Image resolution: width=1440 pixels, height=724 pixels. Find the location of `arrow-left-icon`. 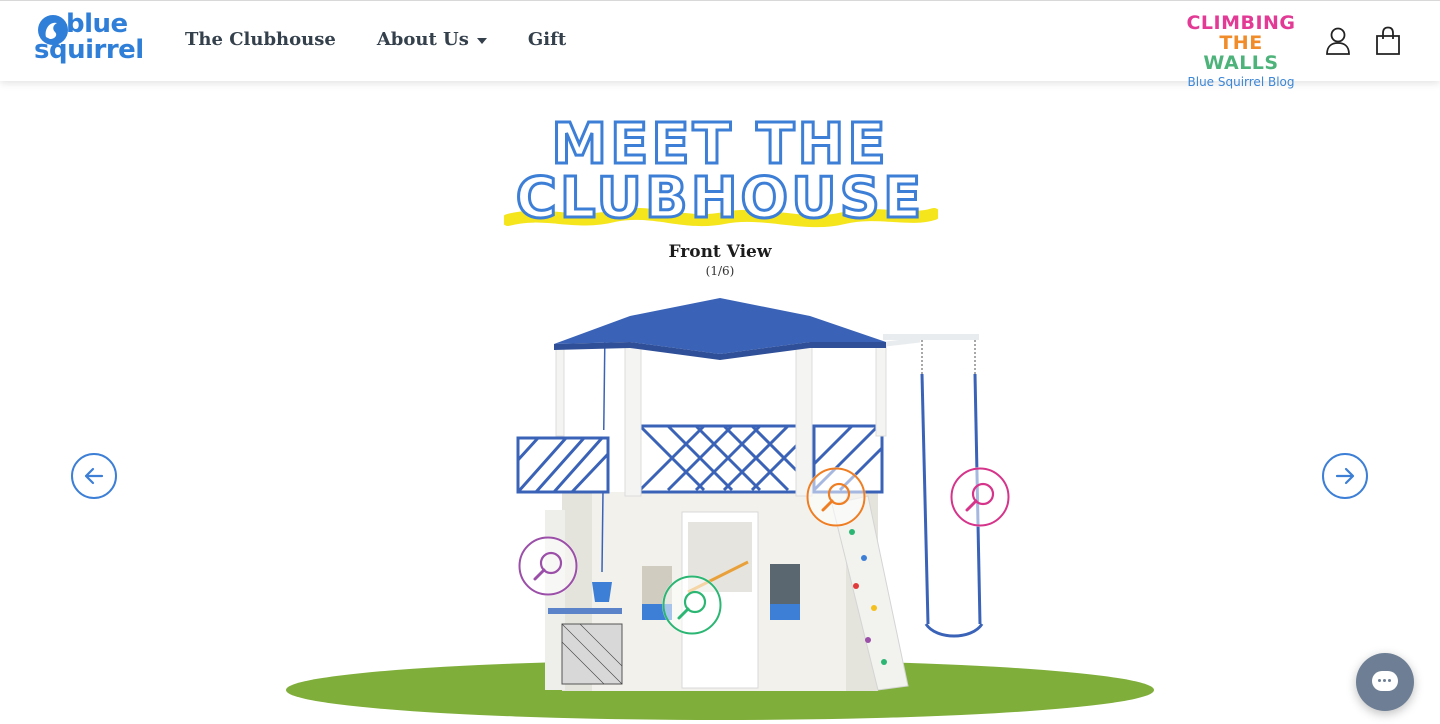

arrow-left-icon is located at coordinates (94, 476).